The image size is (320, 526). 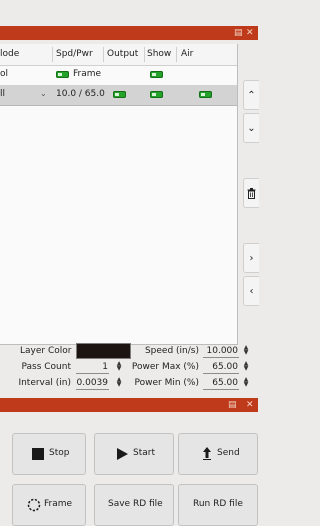 I want to click on layer-color-label: Layer Color, so click(x=46, y=351).